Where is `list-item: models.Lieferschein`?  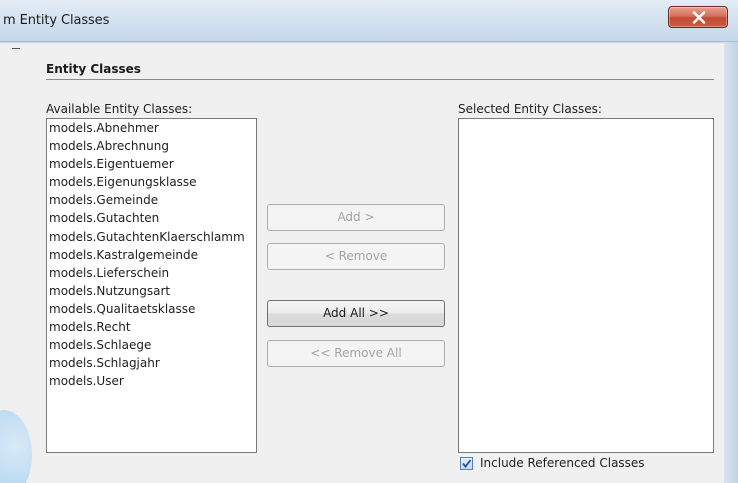 list-item: models.Lieferschein is located at coordinates (151, 273).